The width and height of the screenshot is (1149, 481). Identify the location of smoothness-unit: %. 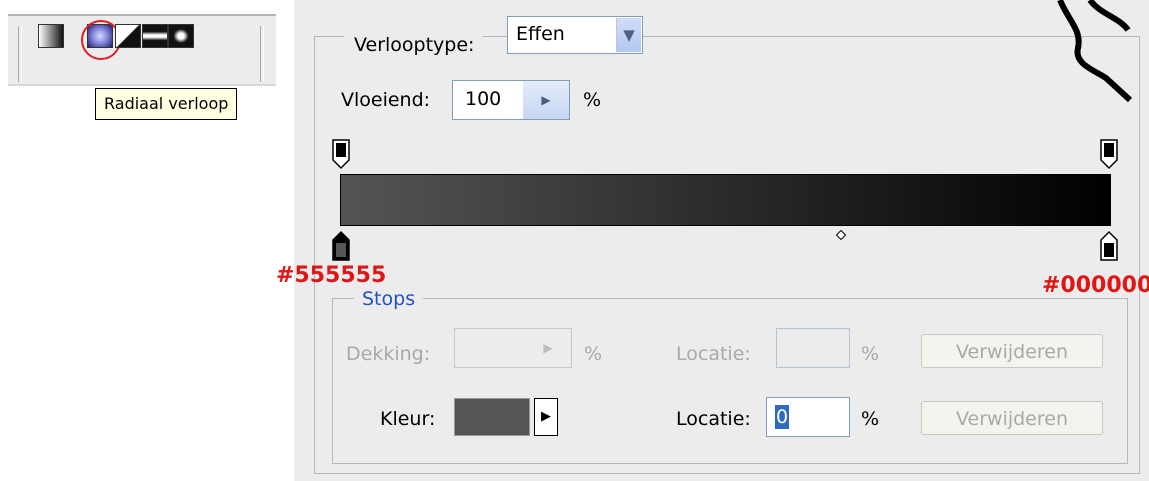
(592, 100).